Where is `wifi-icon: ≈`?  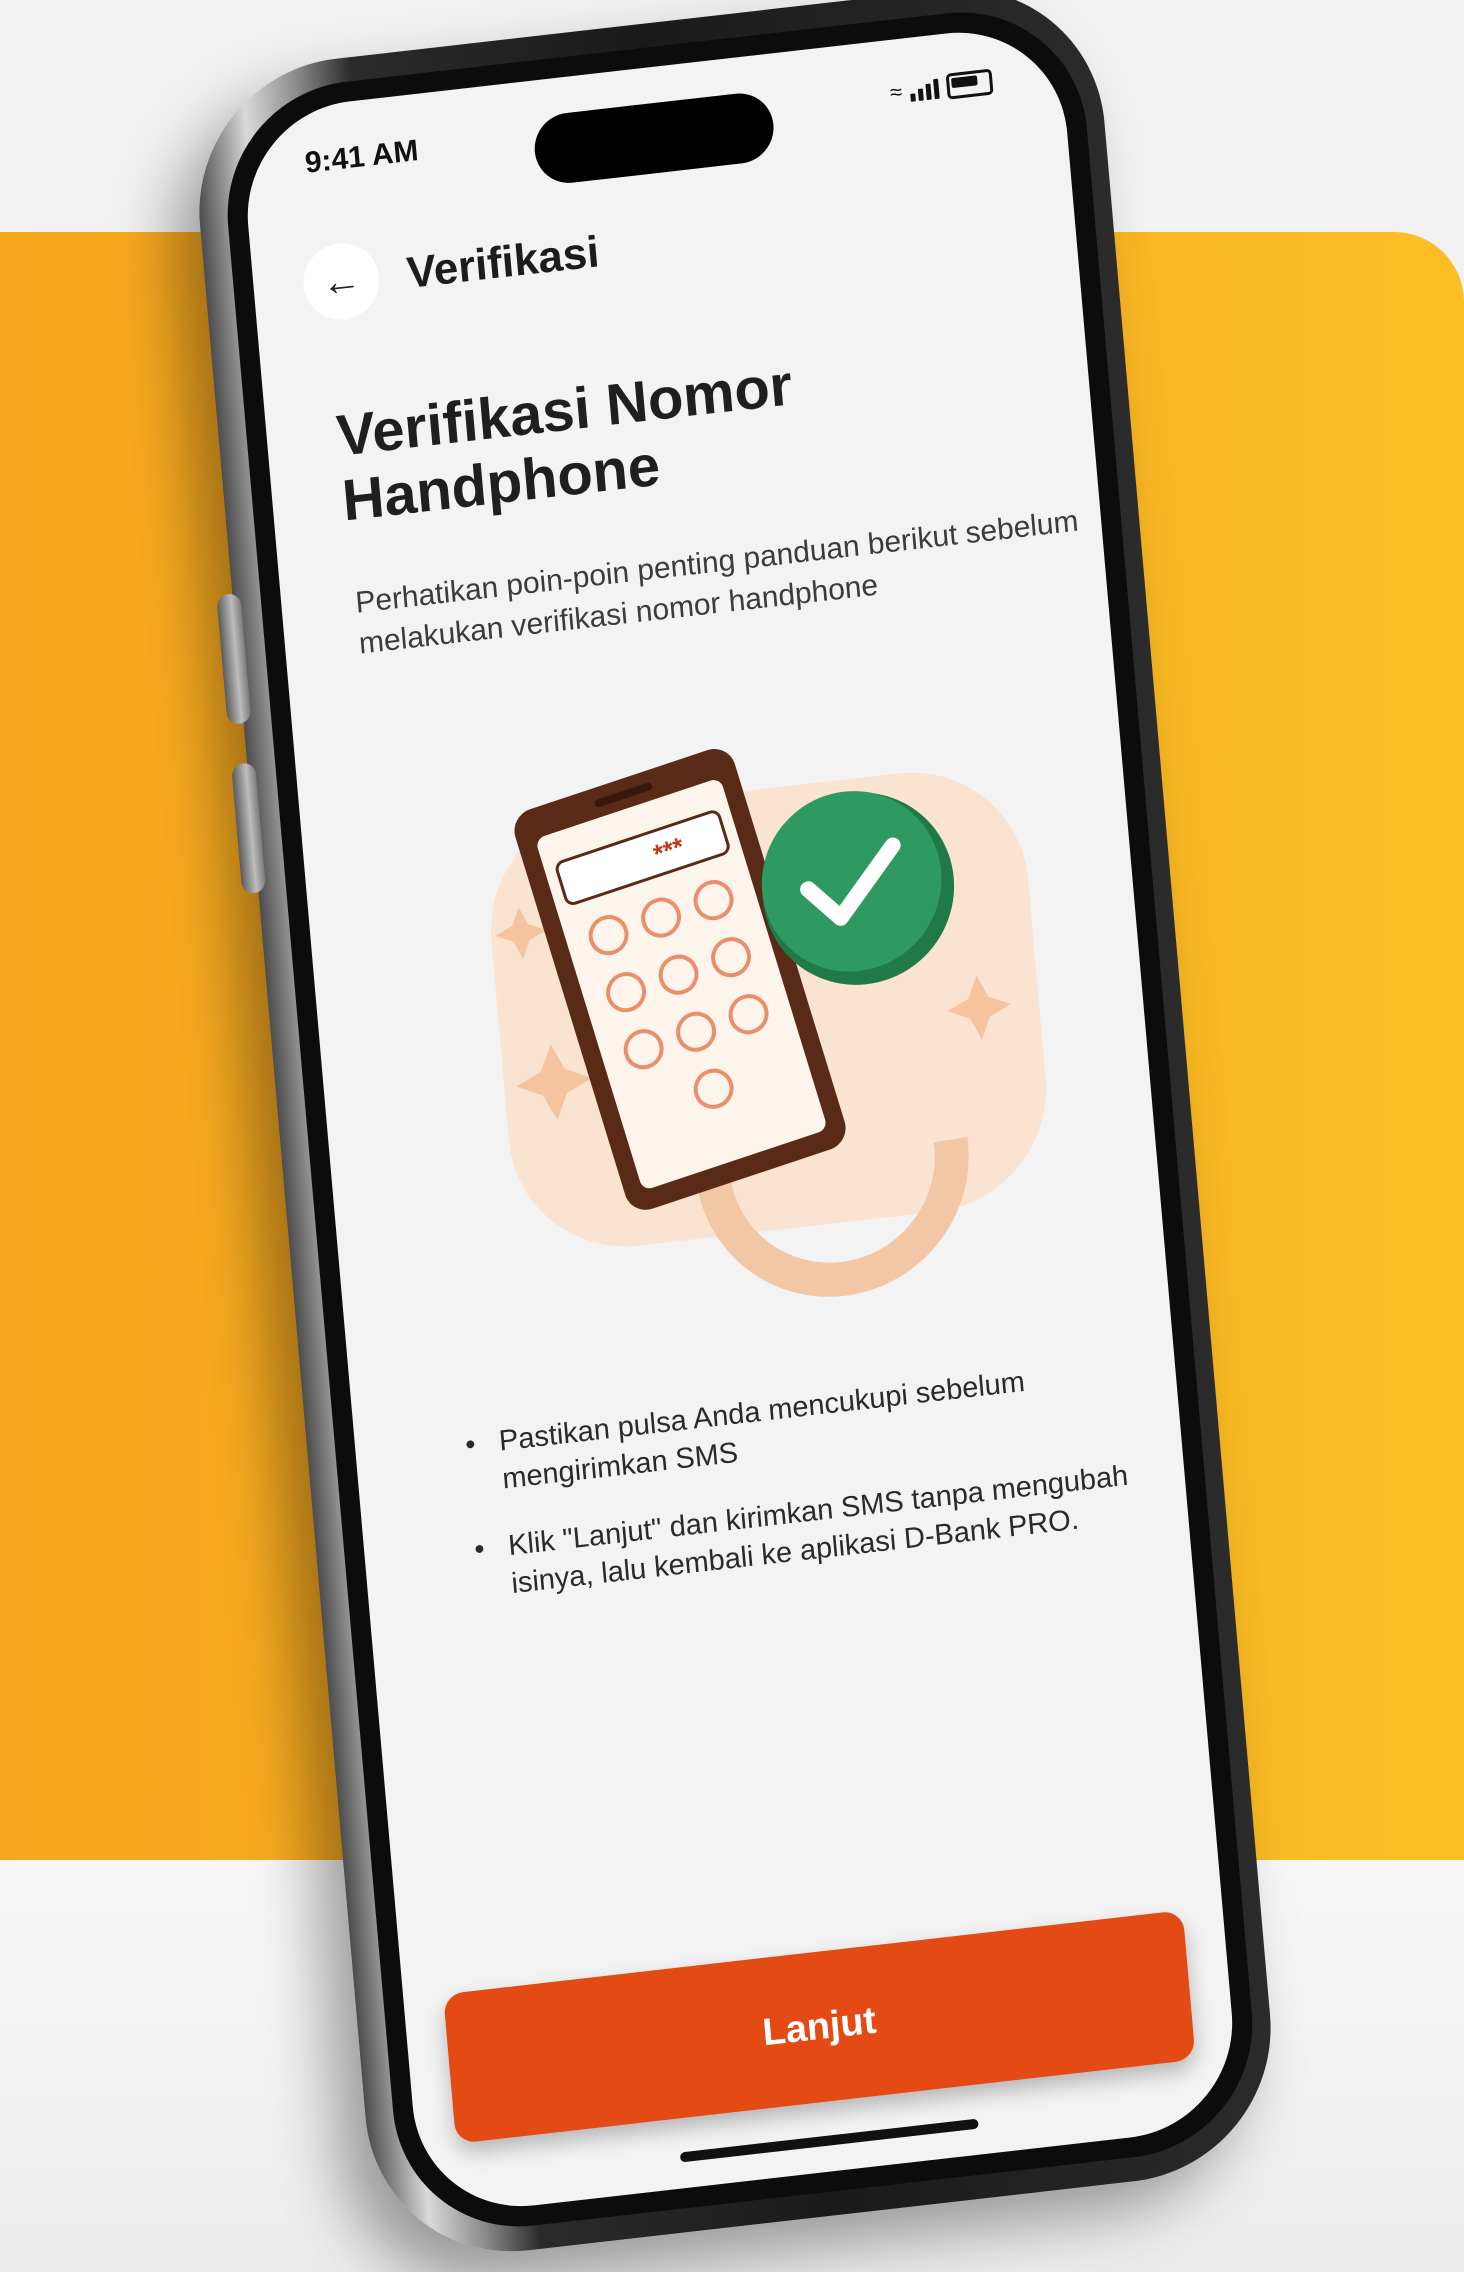
wifi-icon: ≈ is located at coordinates (896, 92).